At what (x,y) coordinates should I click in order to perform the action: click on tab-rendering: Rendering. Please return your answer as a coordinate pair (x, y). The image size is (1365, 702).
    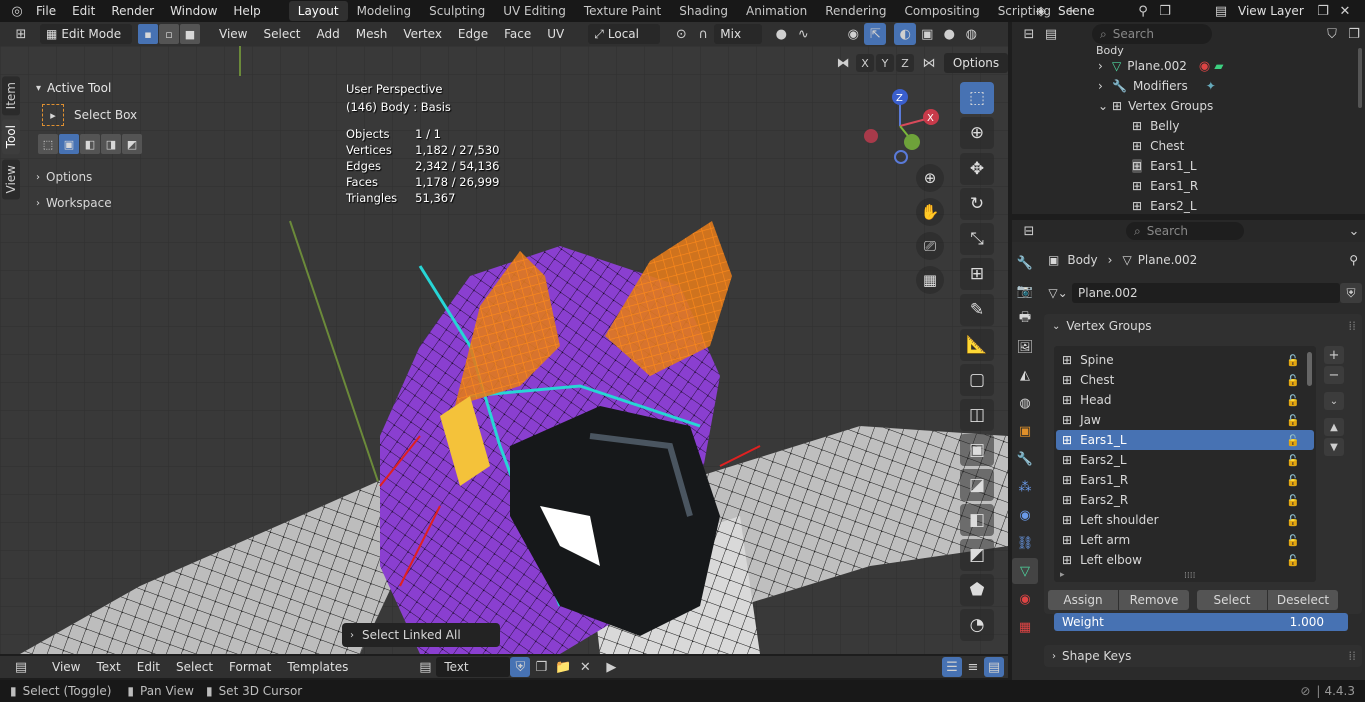
    Looking at the image, I should click on (855, 11).